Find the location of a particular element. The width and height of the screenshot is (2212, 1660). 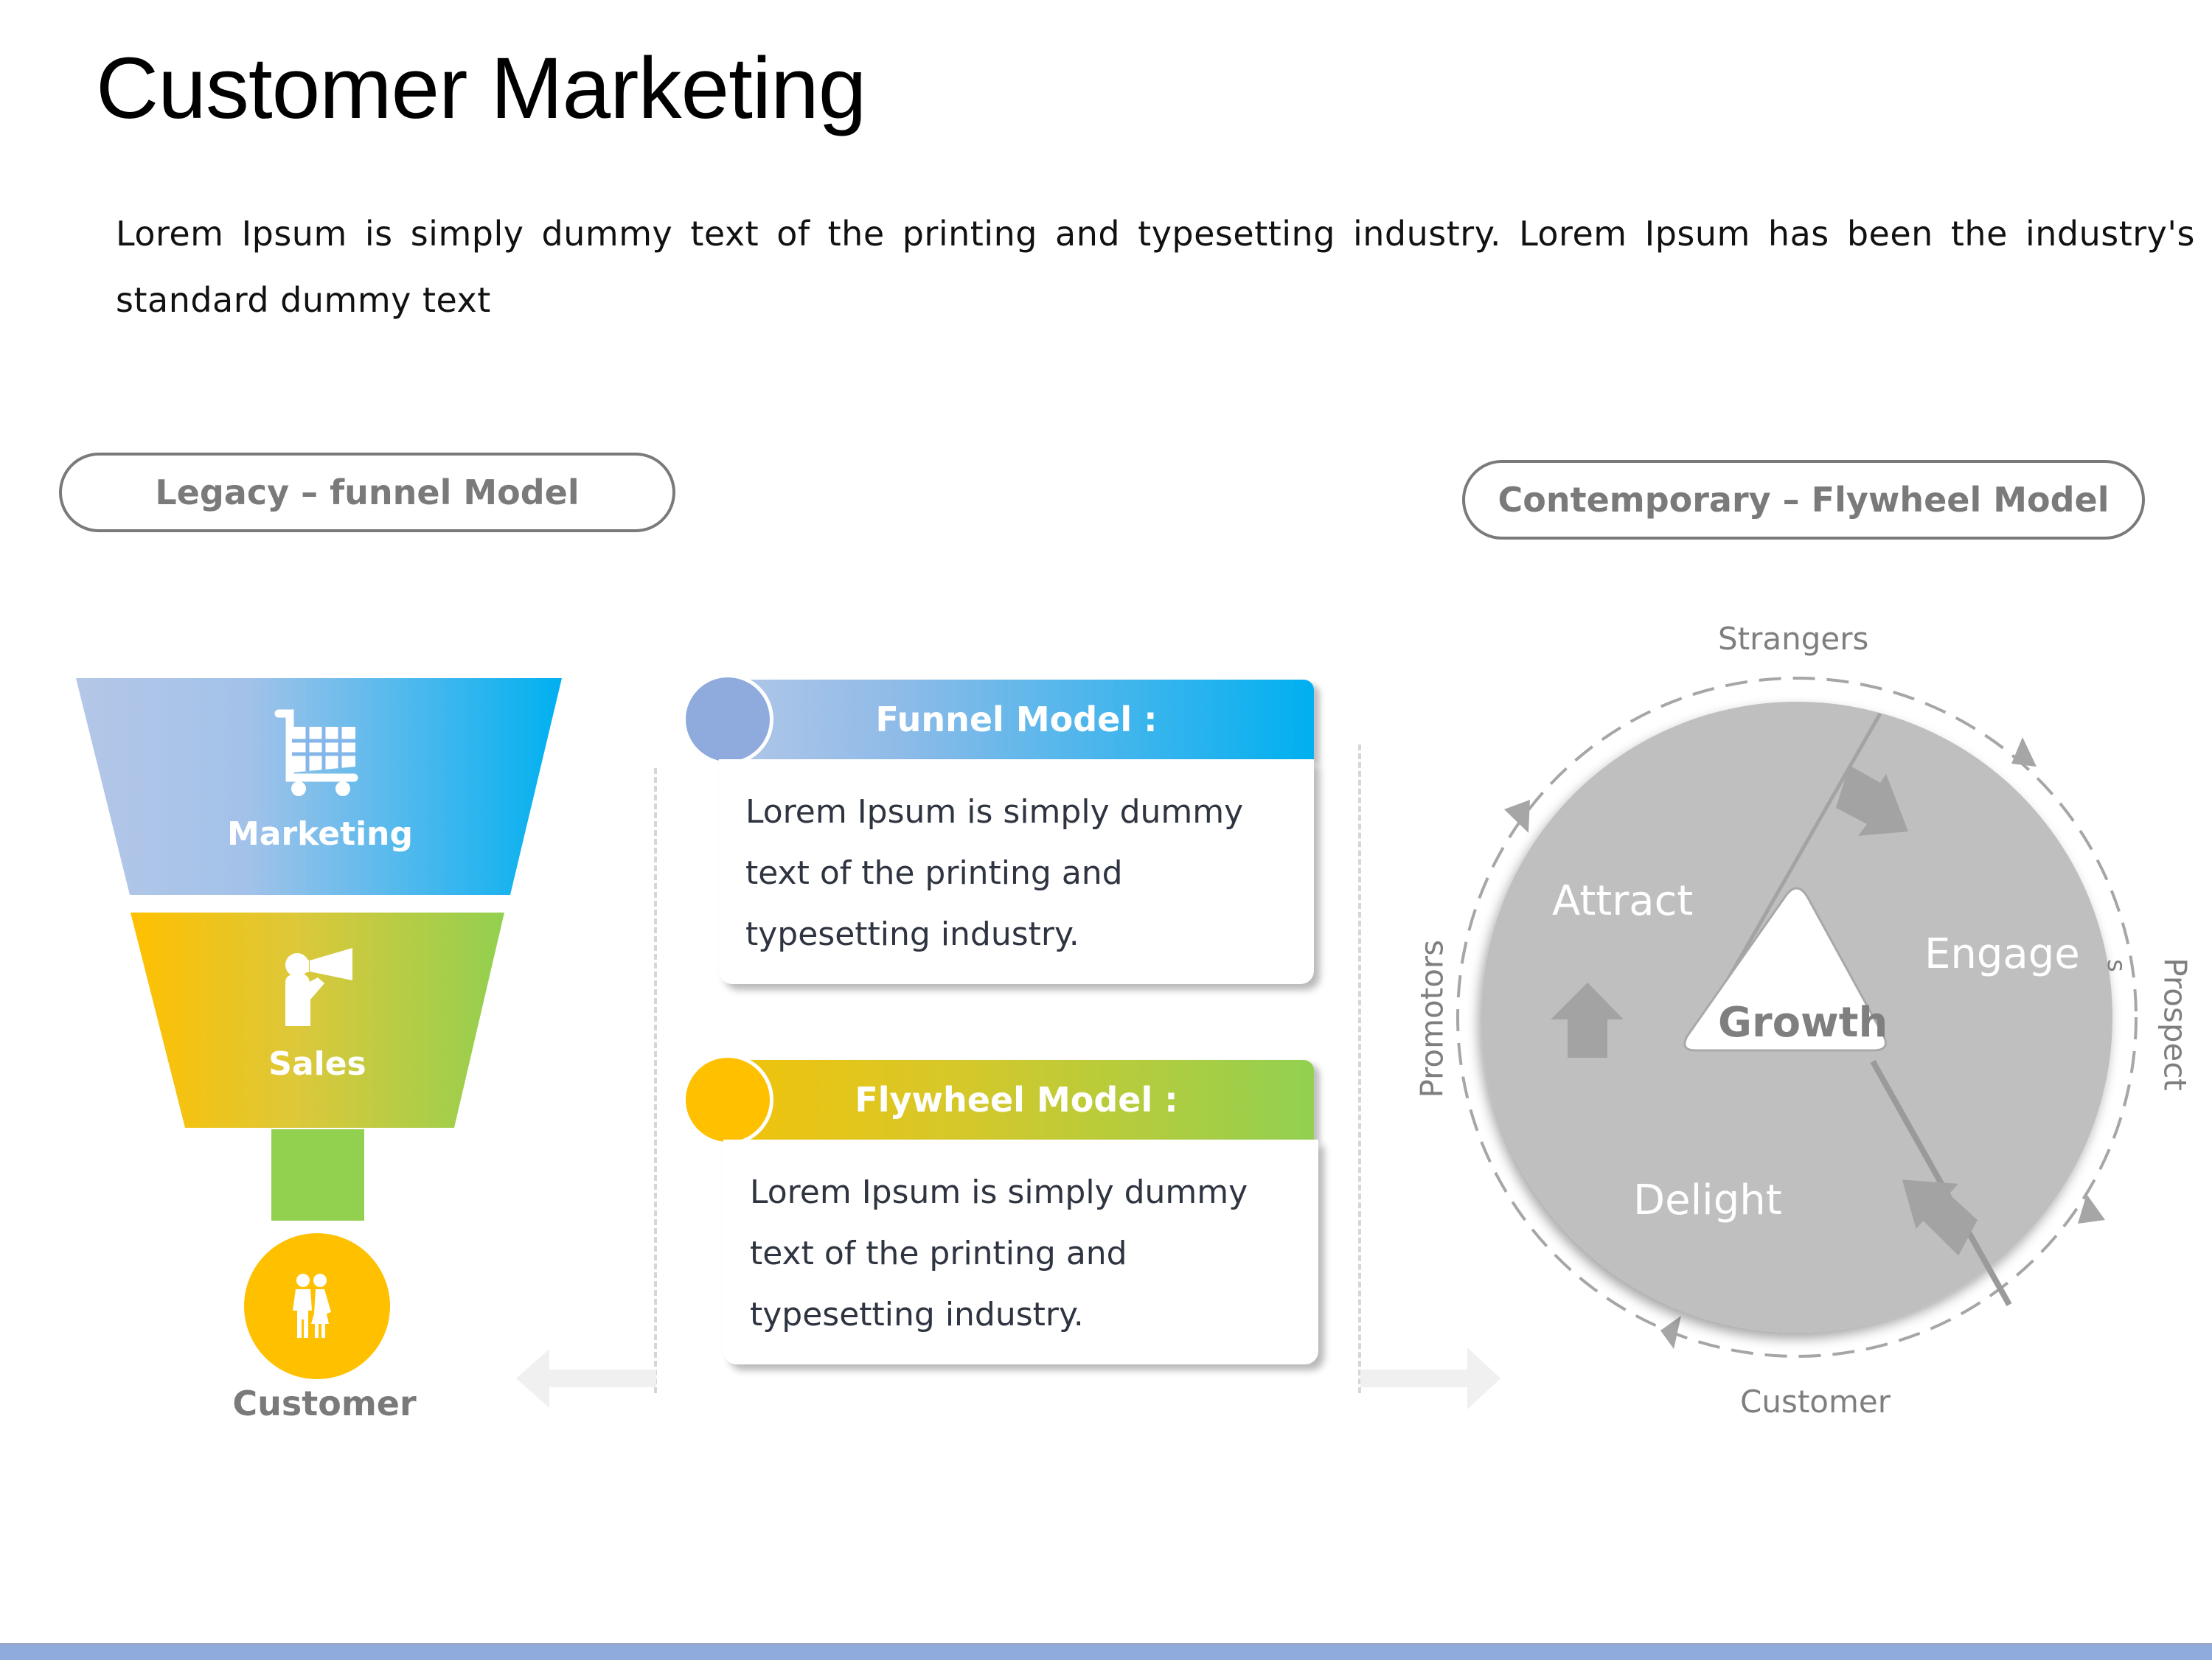

divider-right is located at coordinates (1359, 1068).